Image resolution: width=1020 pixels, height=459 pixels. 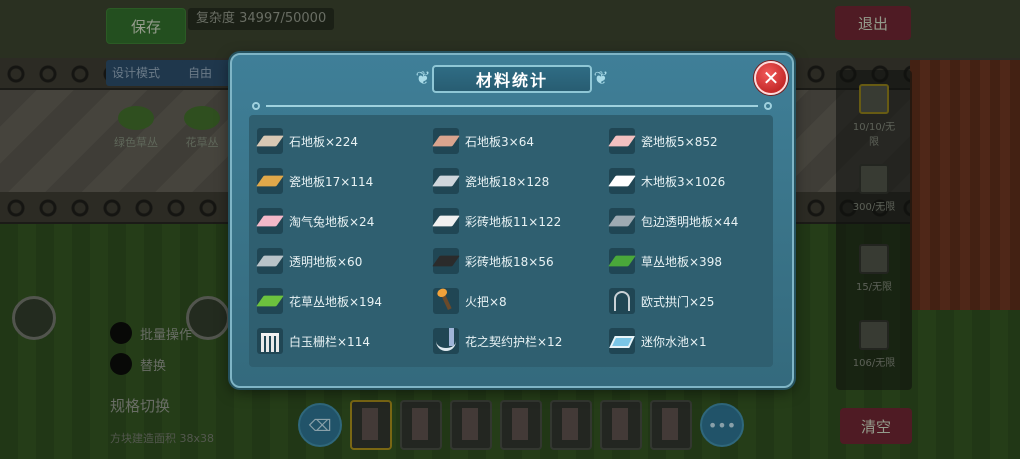 What do you see at coordinates (674, 341) in the screenshot?
I see `material-item-label: 迷你水池×1` at bounding box center [674, 341].